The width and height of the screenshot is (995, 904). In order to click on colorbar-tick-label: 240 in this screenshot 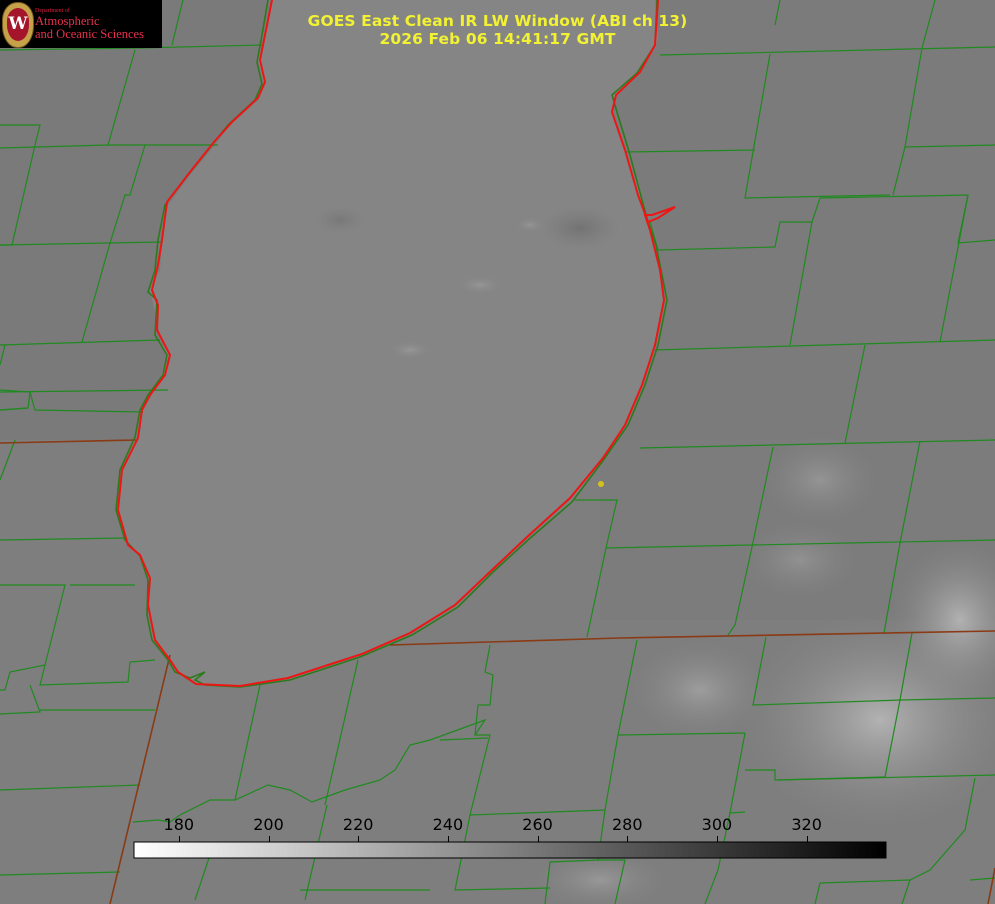, I will do `click(448, 824)`.